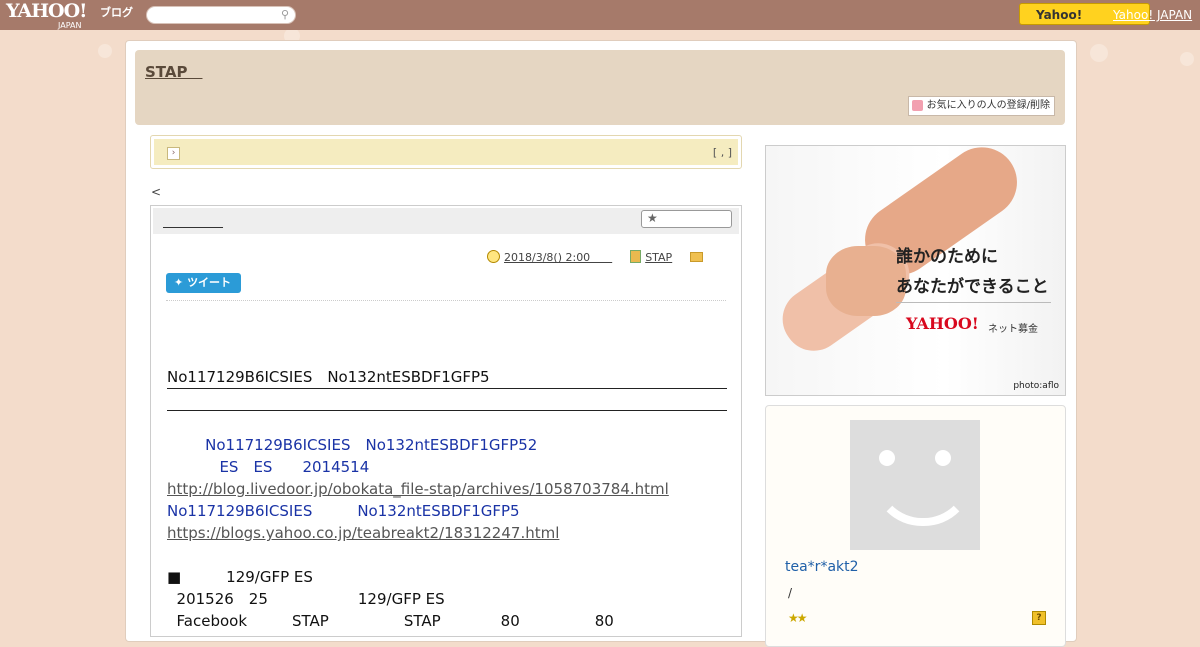 This screenshot has width=1200, height=647. Describe the element at coordinates (1152, 15) in the screenshot. I see `yahoo-japan-link: Yahoo! JAPAN` at that location.